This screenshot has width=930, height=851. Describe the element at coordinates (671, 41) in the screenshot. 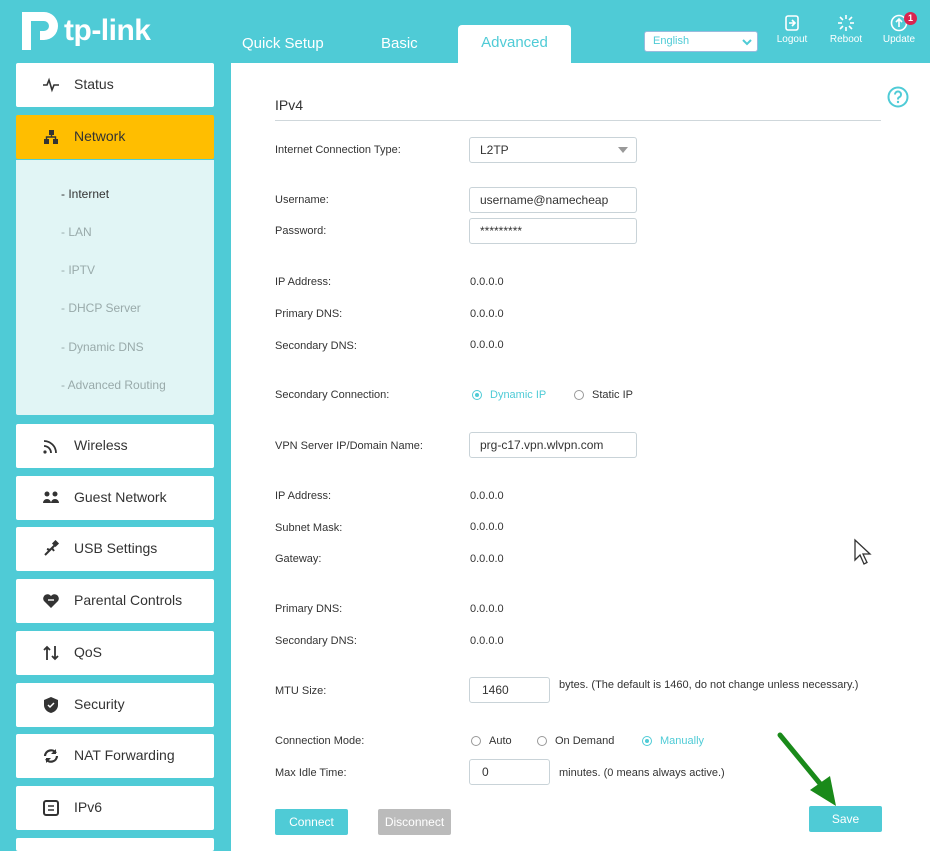

I see `language-value: English` at that location.